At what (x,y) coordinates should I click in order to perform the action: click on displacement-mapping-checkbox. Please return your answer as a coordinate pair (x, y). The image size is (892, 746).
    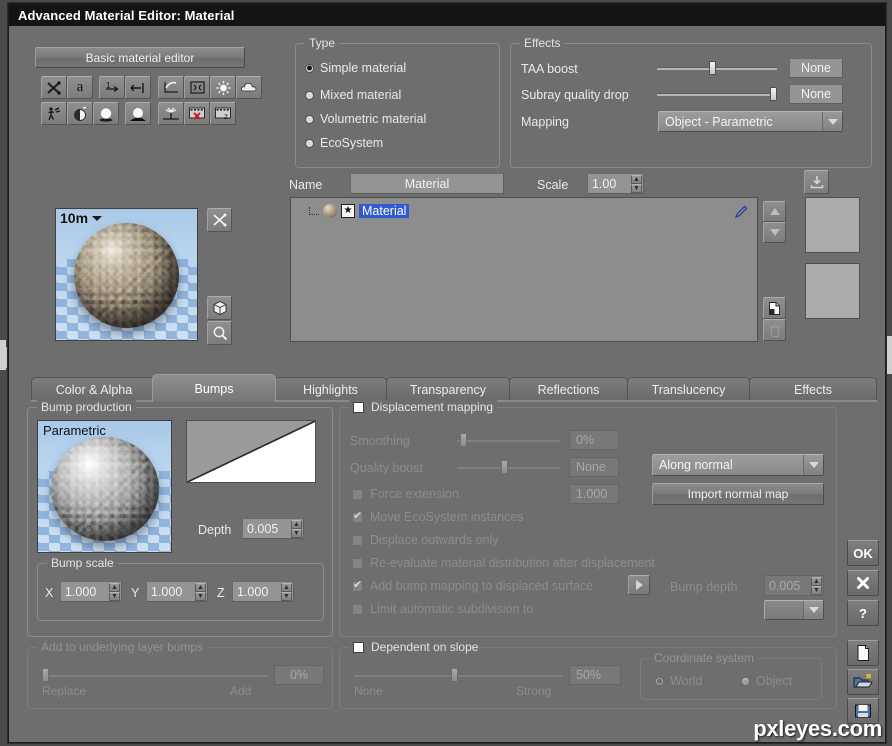
    Looking at the image, I should click on (358, 407).